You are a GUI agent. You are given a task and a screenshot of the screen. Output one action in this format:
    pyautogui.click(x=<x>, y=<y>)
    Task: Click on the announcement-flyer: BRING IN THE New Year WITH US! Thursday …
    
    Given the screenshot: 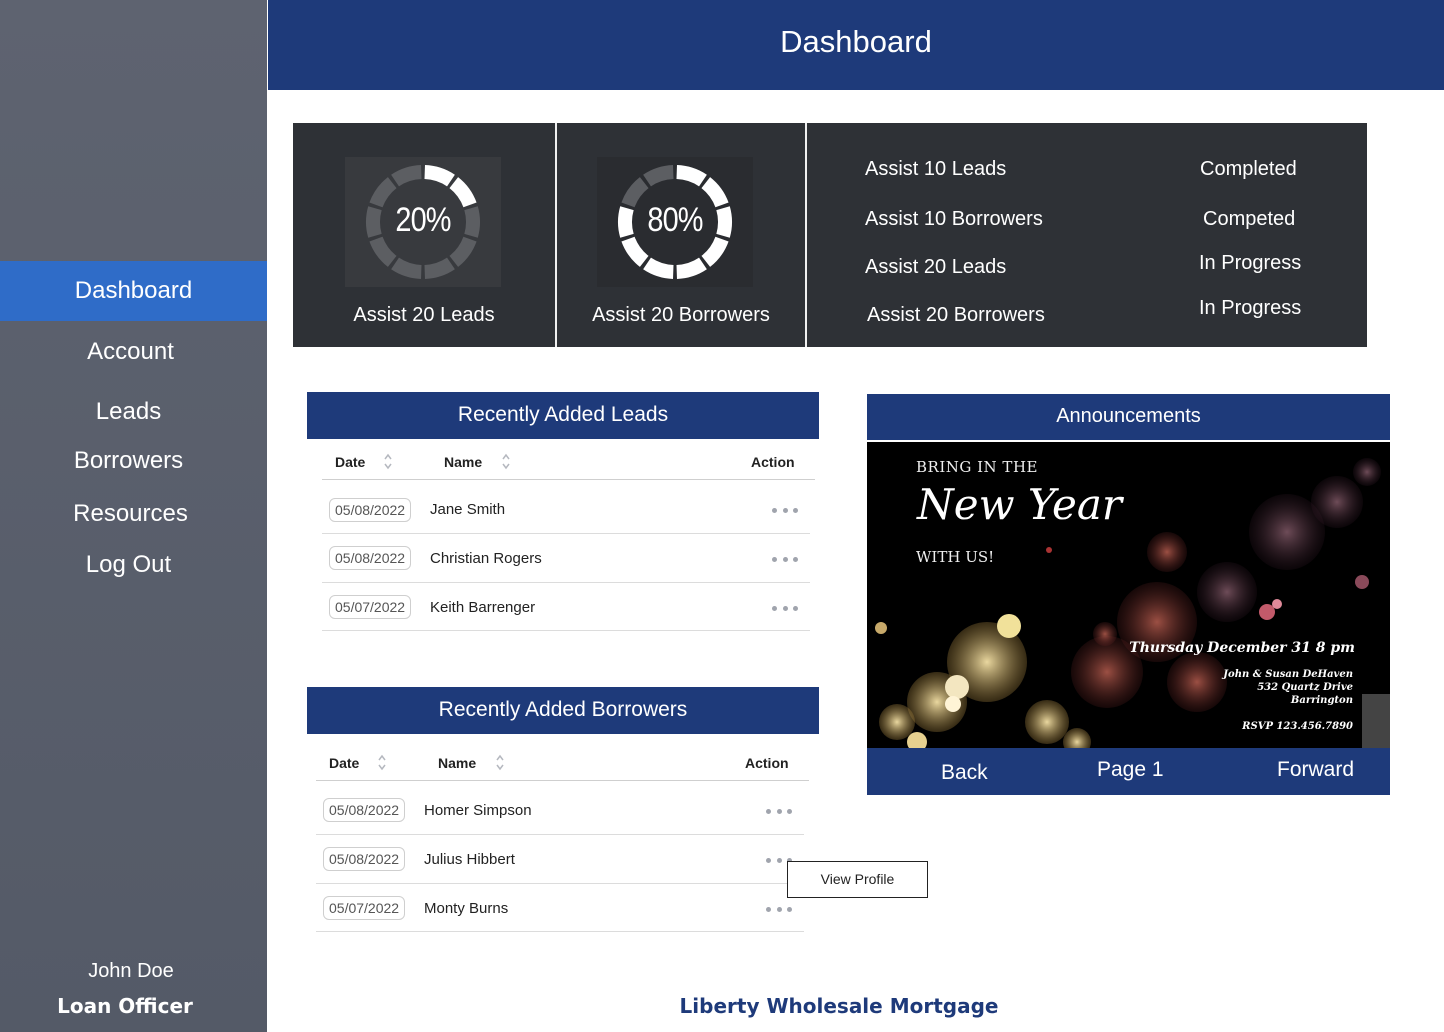 What is the action you would take?
    pyautogui.click(x=1128, y=595)
    